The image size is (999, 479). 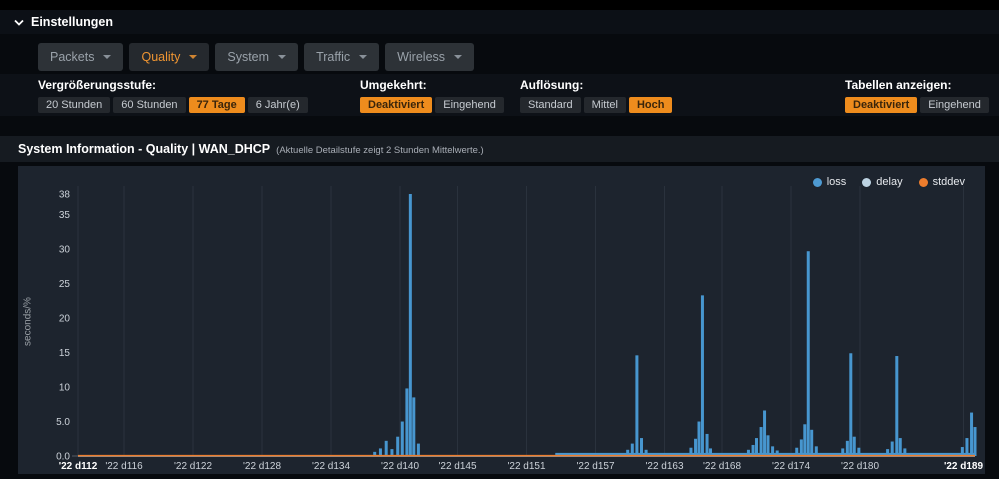 I want to click on group-label: Umgekehrt:, so click(x=393, y=85).